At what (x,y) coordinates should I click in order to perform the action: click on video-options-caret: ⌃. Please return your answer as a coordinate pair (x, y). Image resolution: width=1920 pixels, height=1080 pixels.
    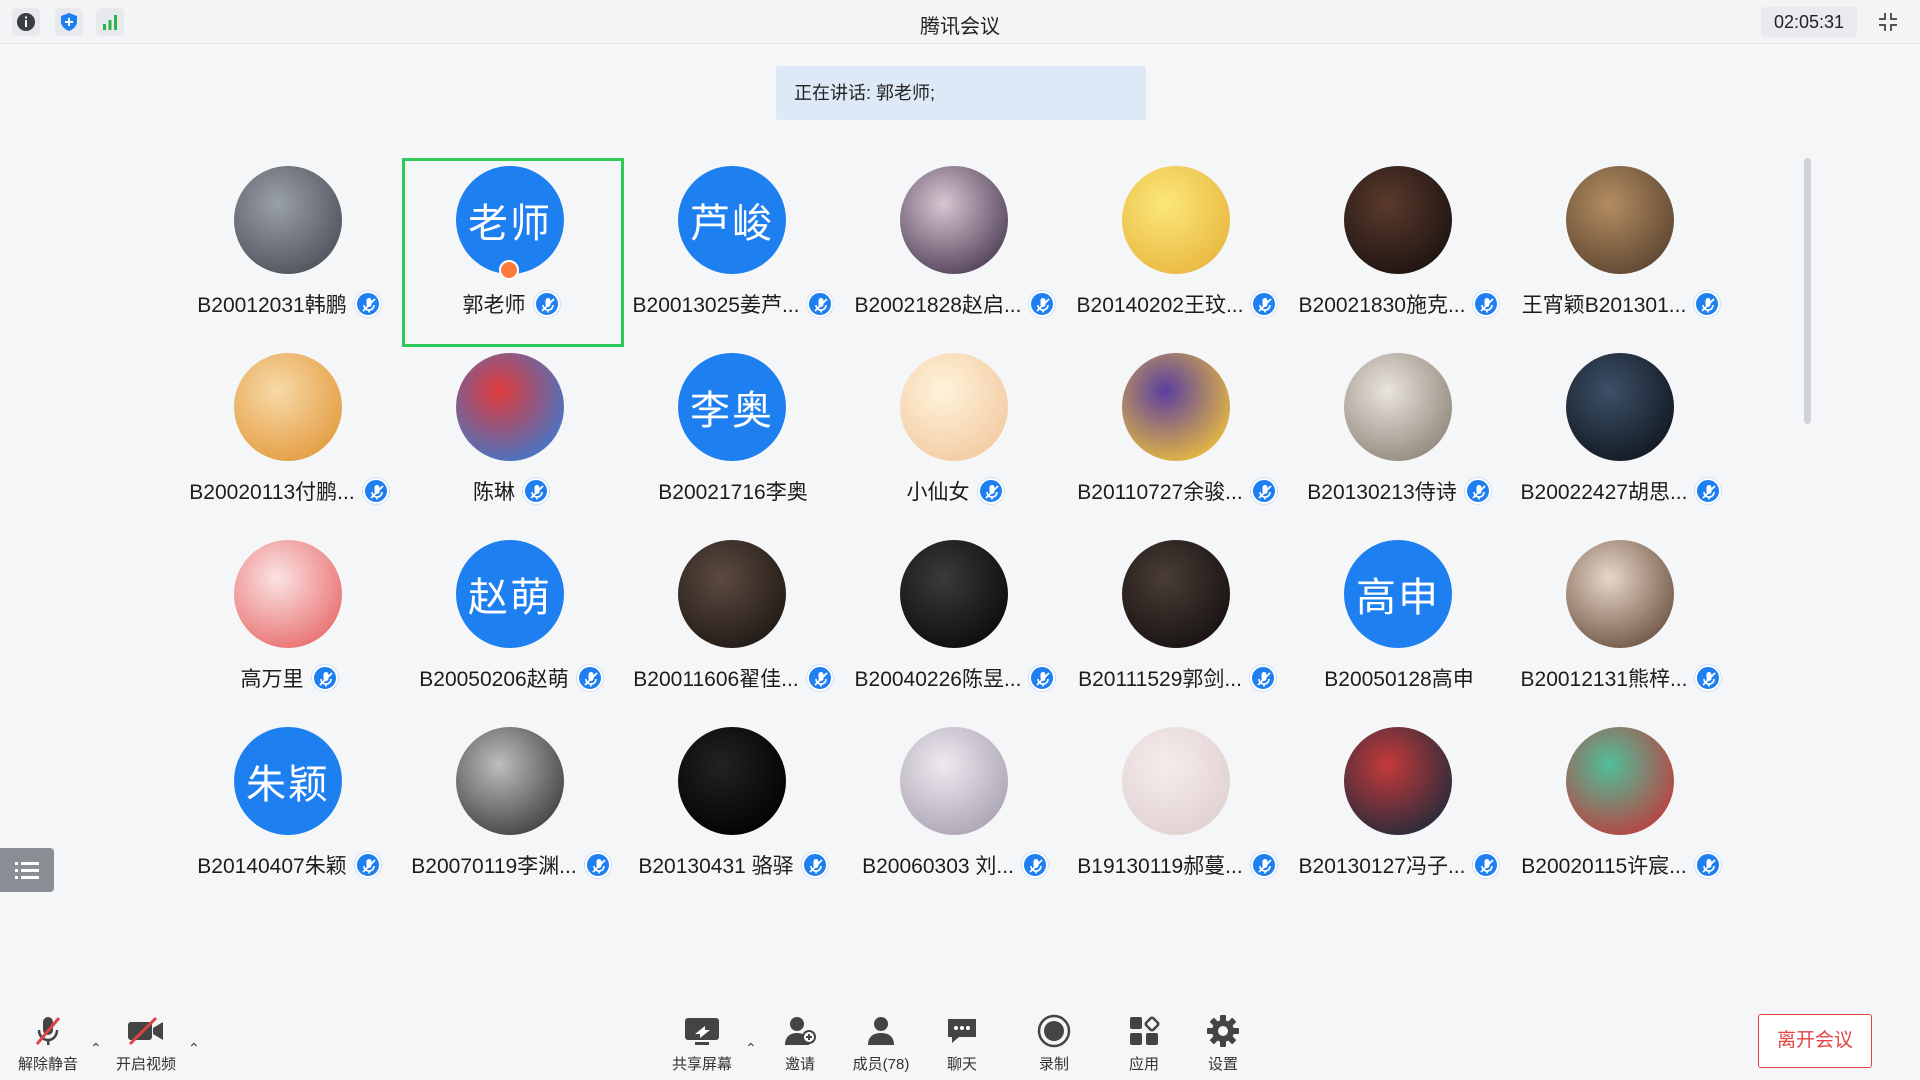
    Looking at the image, I should click on (194, 1048).